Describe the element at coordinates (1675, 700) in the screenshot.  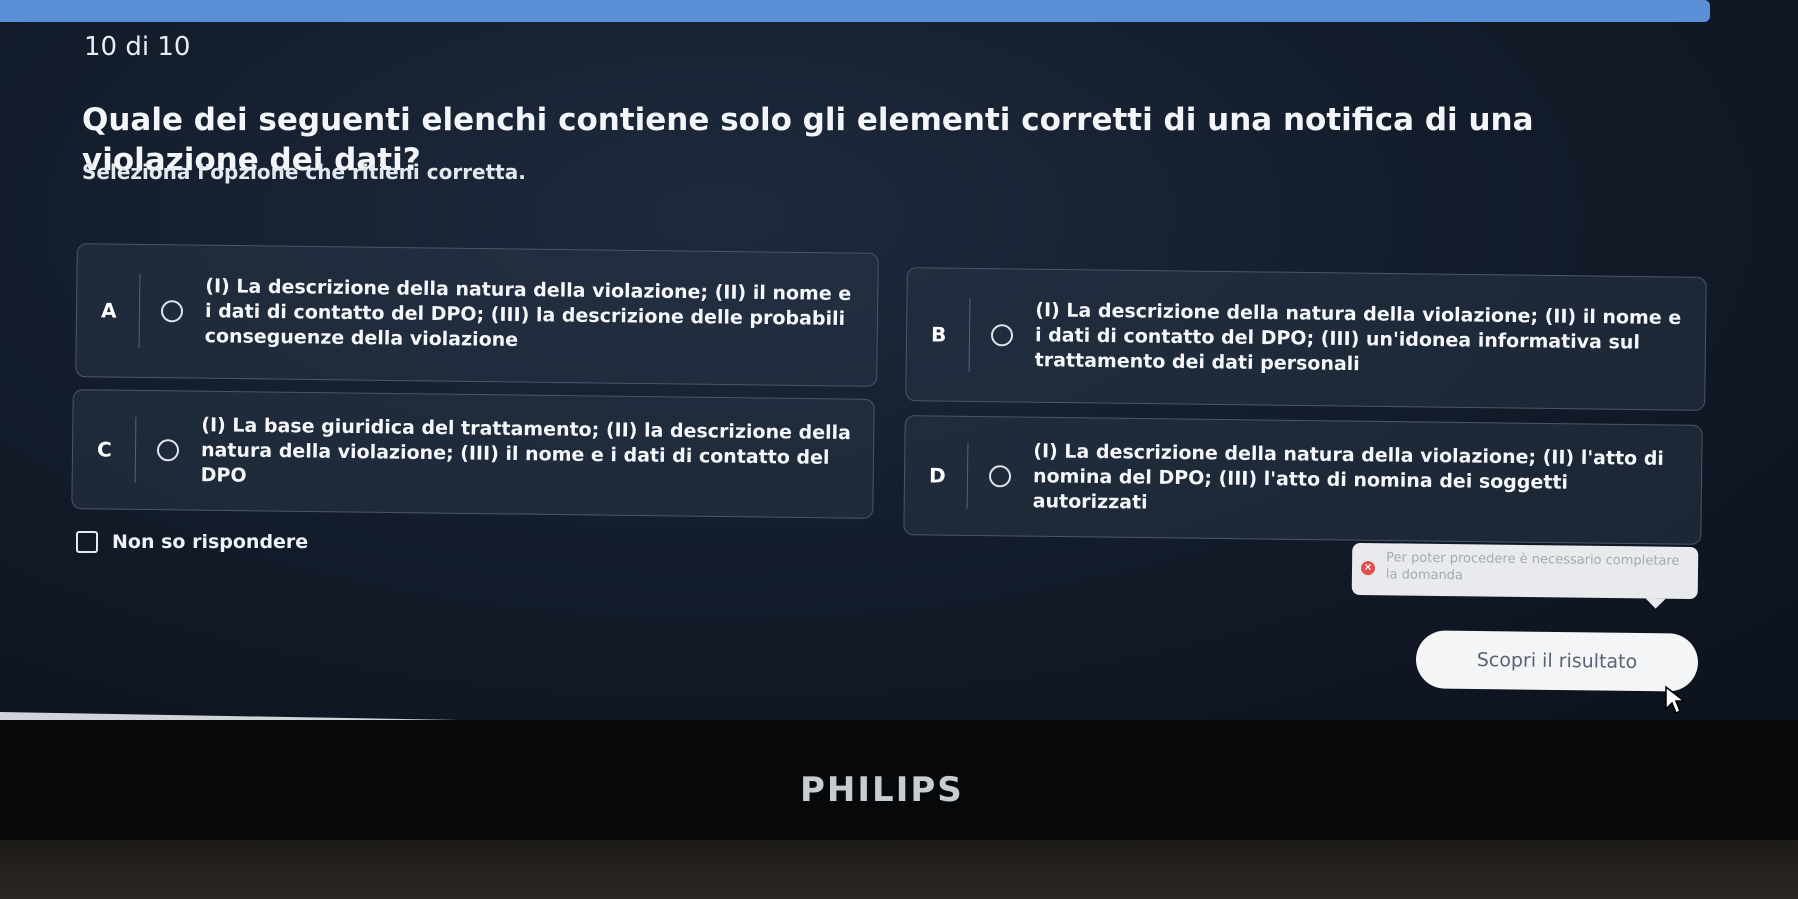
I see `mouse-cursor-icon` at that location.